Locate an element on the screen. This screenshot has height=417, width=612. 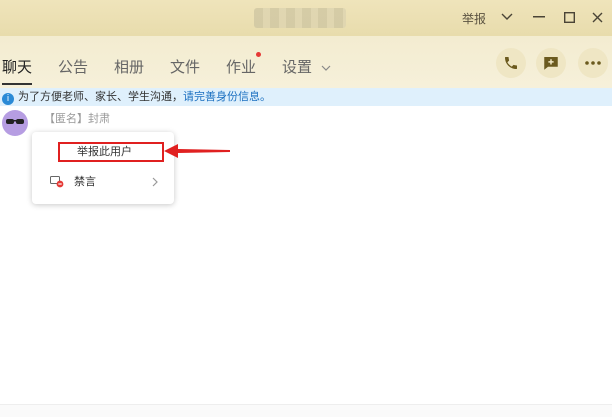
phone-icon is located at coordinates (511, 63).